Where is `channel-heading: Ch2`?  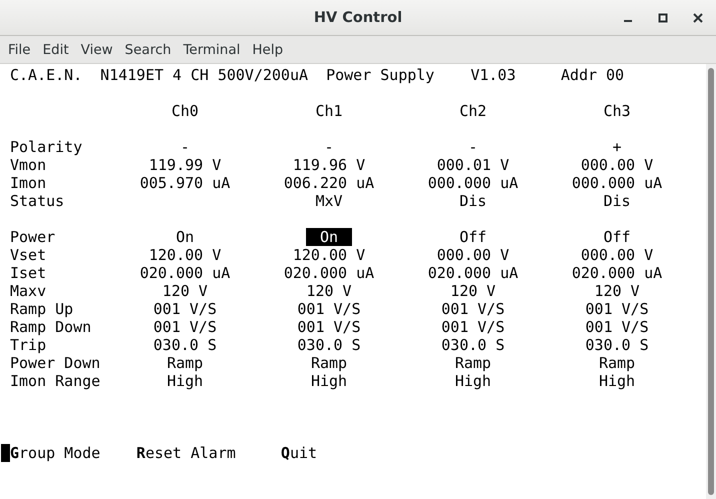 channel-heading: Ch2 is located at coordinates (473, 111).